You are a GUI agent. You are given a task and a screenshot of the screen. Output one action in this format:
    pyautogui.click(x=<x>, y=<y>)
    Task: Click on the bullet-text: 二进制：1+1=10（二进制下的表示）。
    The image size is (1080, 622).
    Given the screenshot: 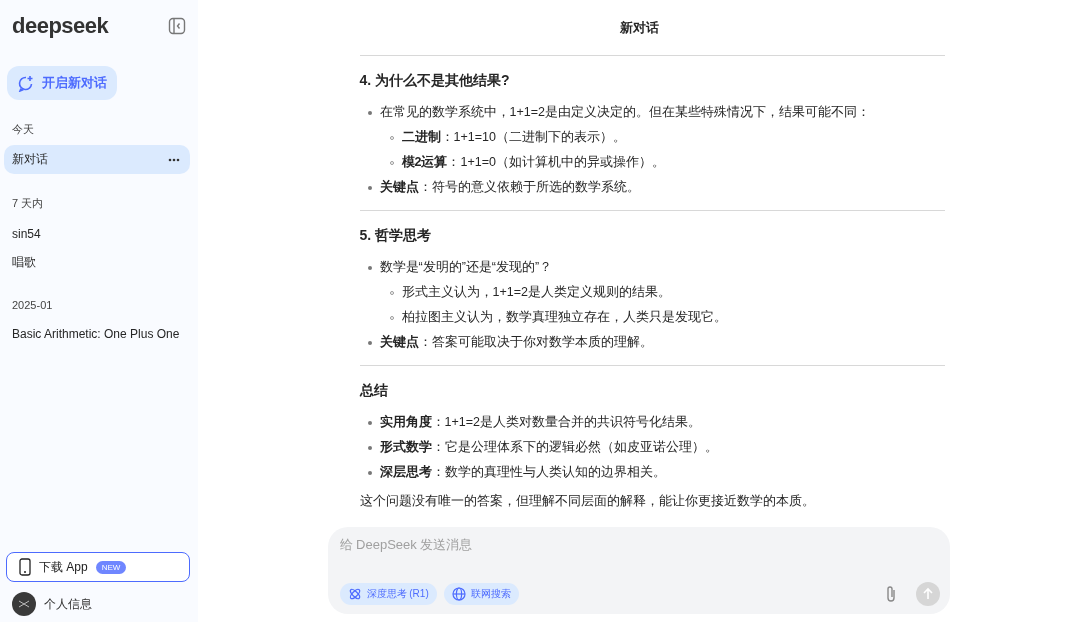 What is the action you would take?
    pyautogui.click(x=513, y=137)
    